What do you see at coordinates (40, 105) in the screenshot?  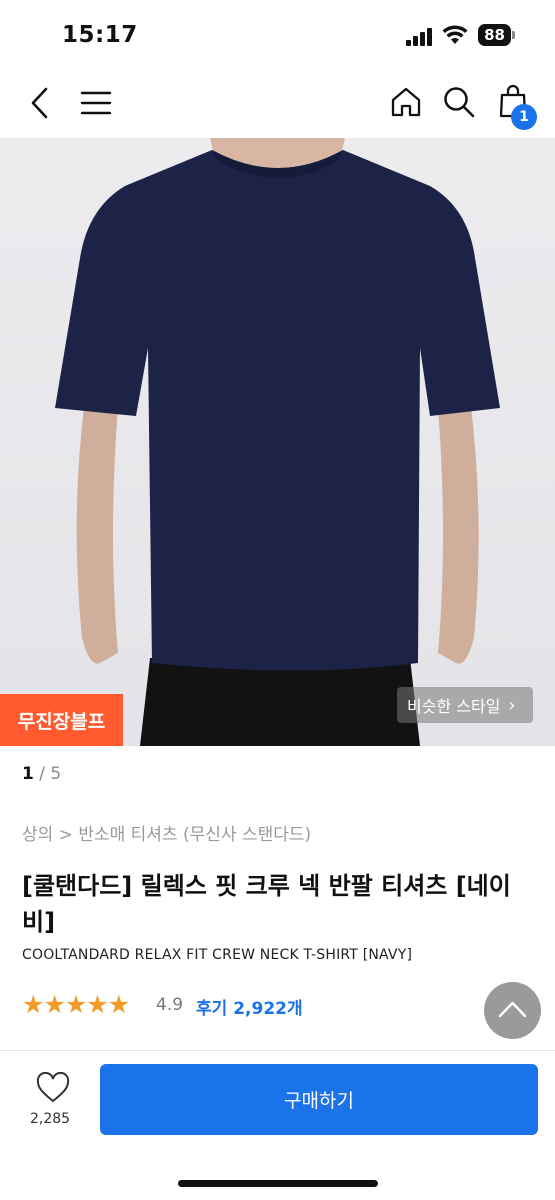 I see `back-icon` at bounding box center [40, 105].